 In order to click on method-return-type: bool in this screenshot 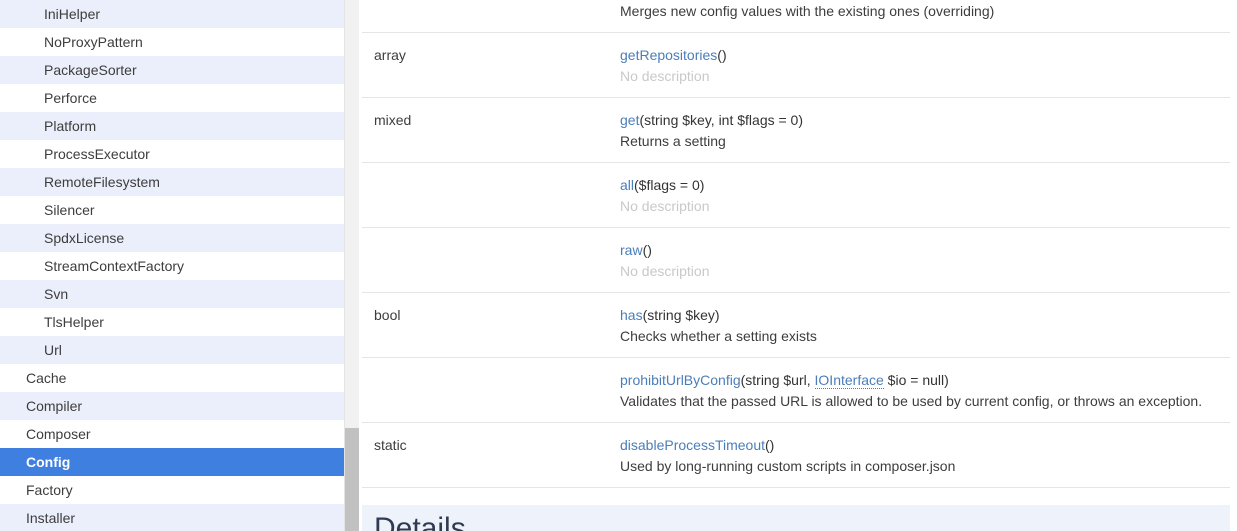, I will do `click(387, 315)`.